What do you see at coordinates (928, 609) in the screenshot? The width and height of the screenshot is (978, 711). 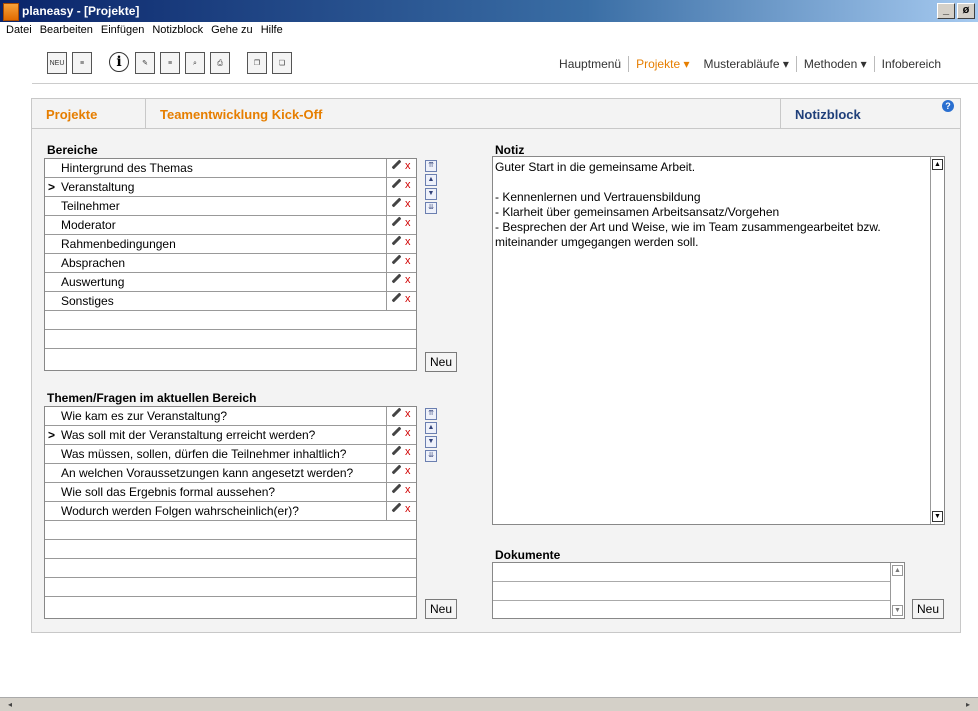 I see `add-document-button: Neu` at bounding box center [928, 609].